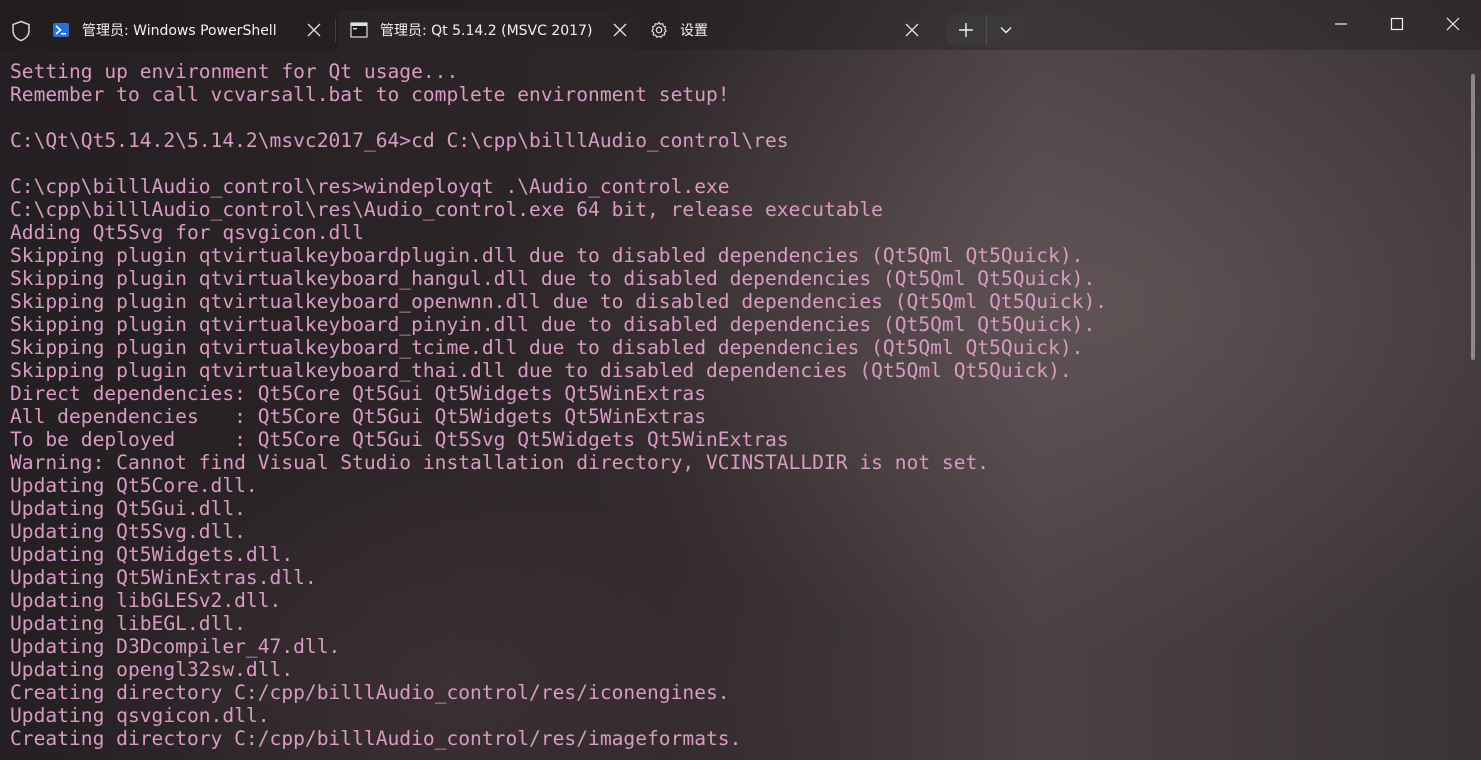 Image resolution: width=1481 pixels, height=760 pixels. I want to click on terminal-line: Adding Qt5Svg for qsvgicon.dll, so click(187, 232).